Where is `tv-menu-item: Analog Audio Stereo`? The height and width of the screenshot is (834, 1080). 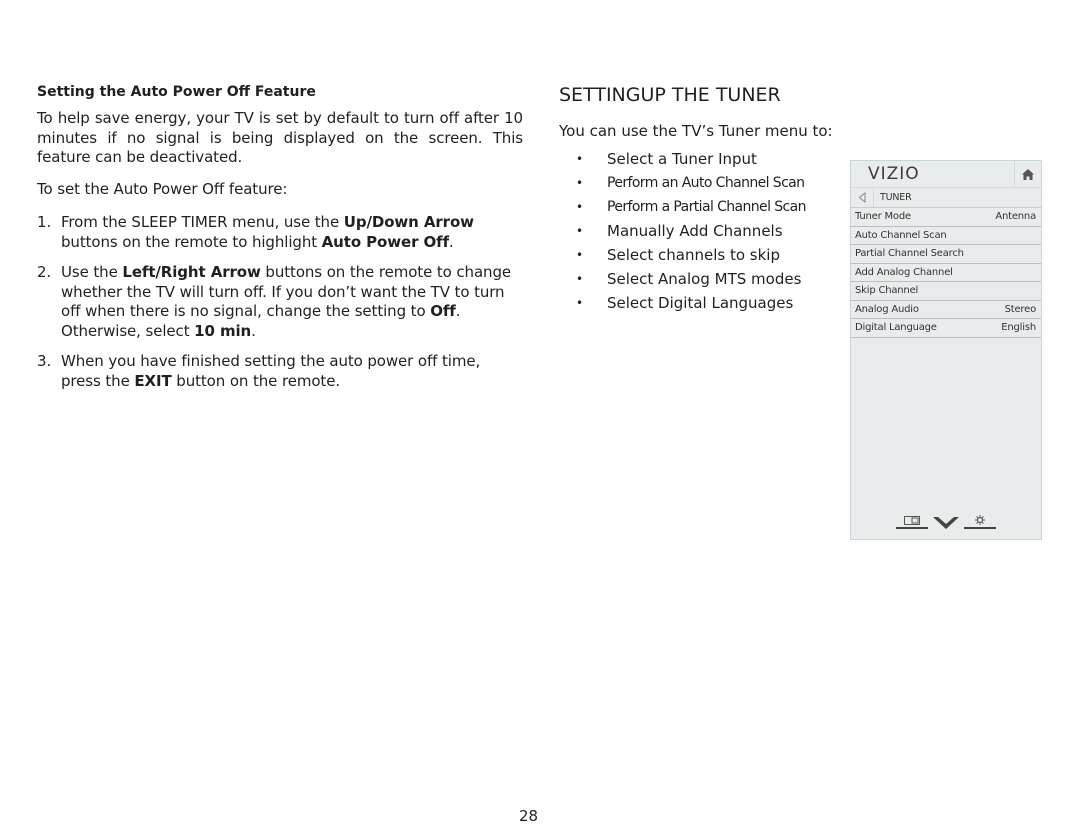
tv-menu-item: Analog Audio Stereo is located at coordinates (946, 310).